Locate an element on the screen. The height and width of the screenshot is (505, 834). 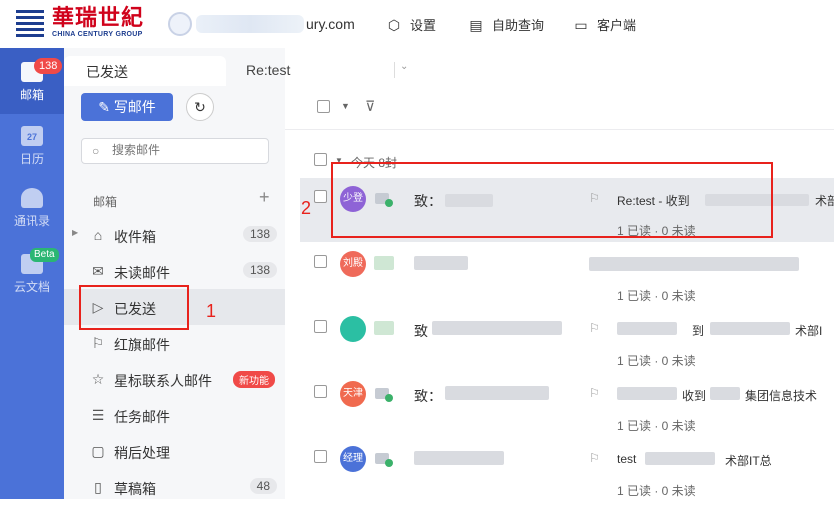
nav-contacts: 通讯录 is located at coordinates (32, 208).